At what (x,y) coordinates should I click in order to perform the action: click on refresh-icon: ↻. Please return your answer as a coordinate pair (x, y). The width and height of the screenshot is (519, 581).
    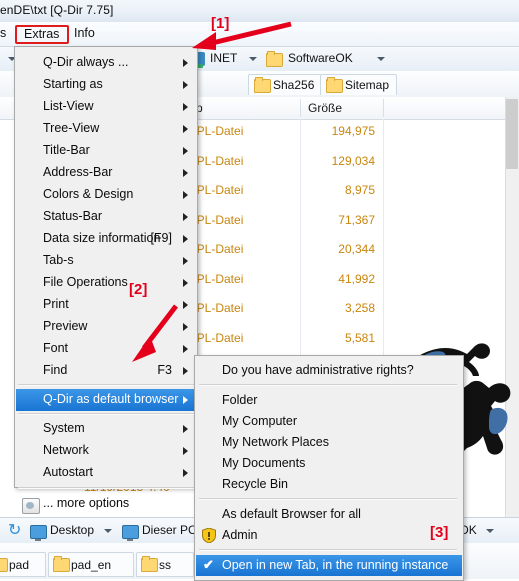
    Looking at the image, I should click on (16, 531).